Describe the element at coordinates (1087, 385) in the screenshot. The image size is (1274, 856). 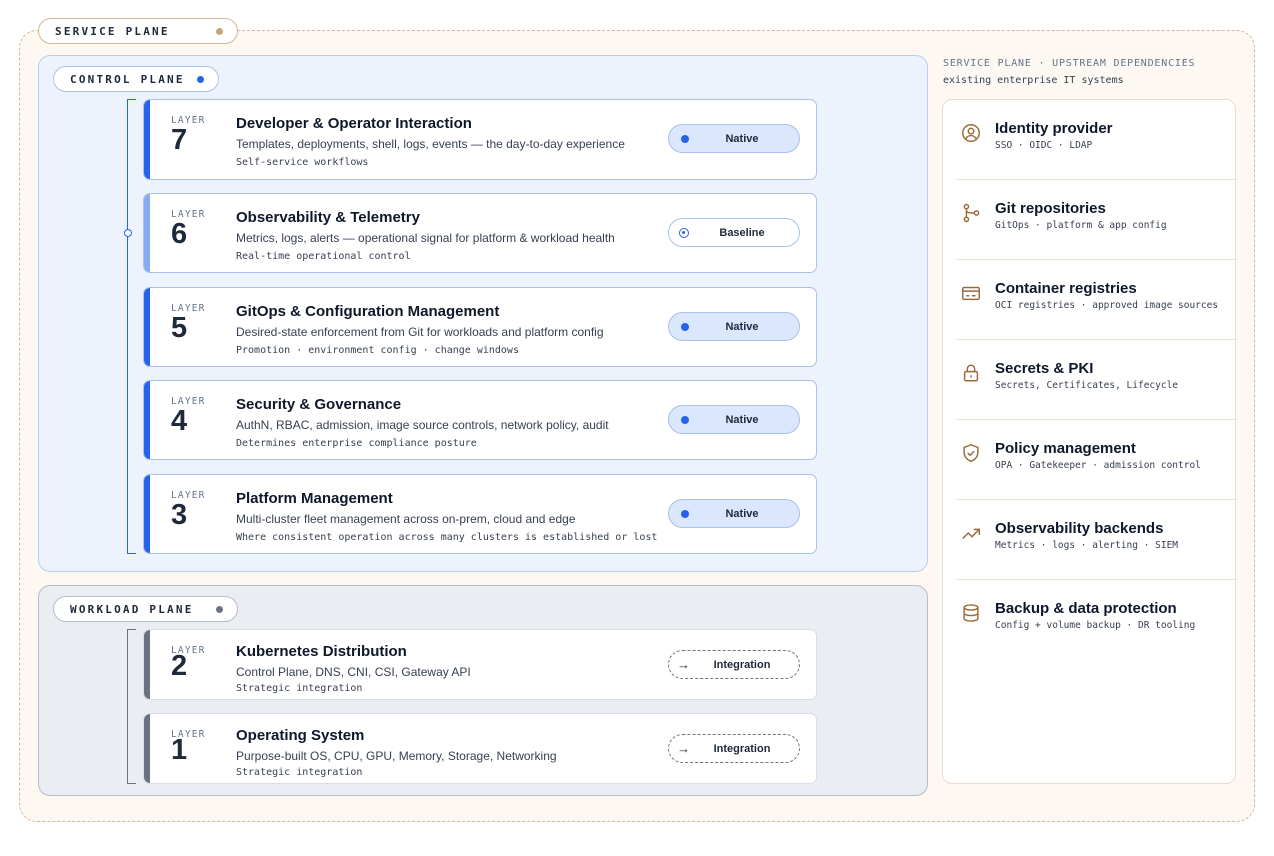
I see `dependency-details: Secrets, Certificates, Lifecycle` at that location.